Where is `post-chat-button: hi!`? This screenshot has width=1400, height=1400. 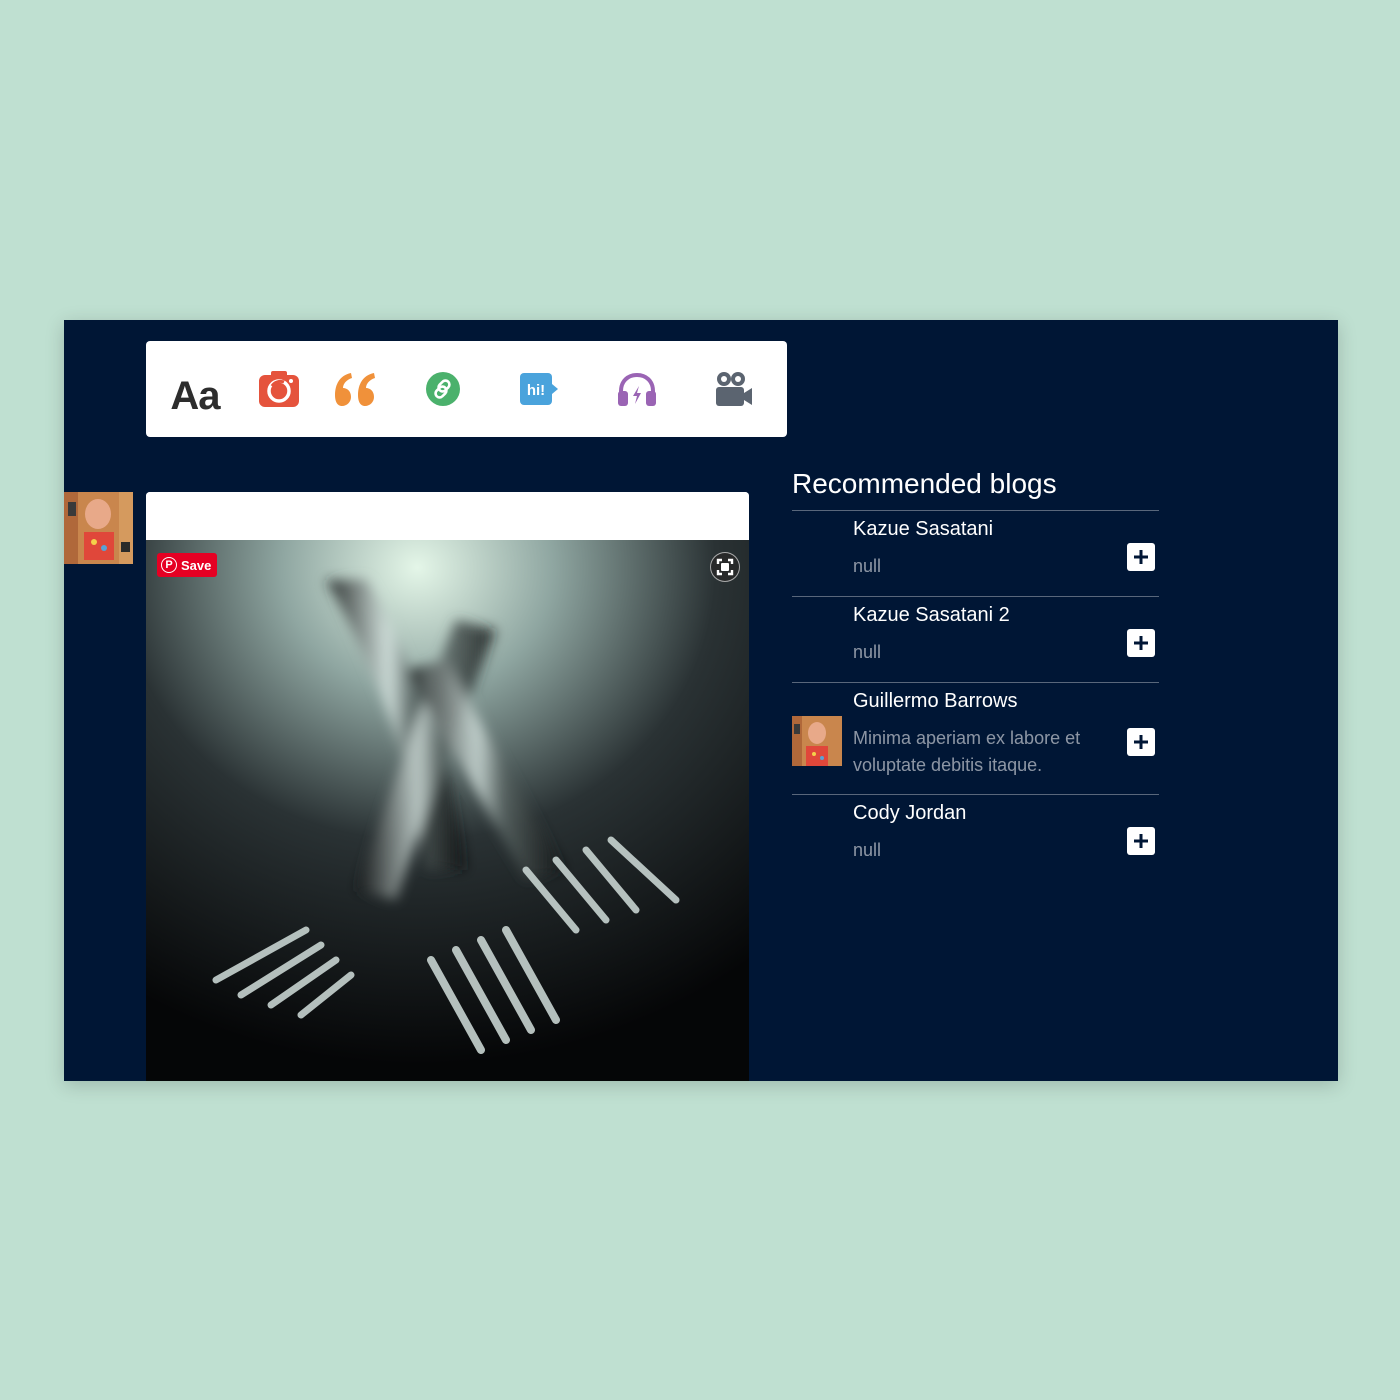 post-chat-button: hi! is located at coordinates (539, 389).